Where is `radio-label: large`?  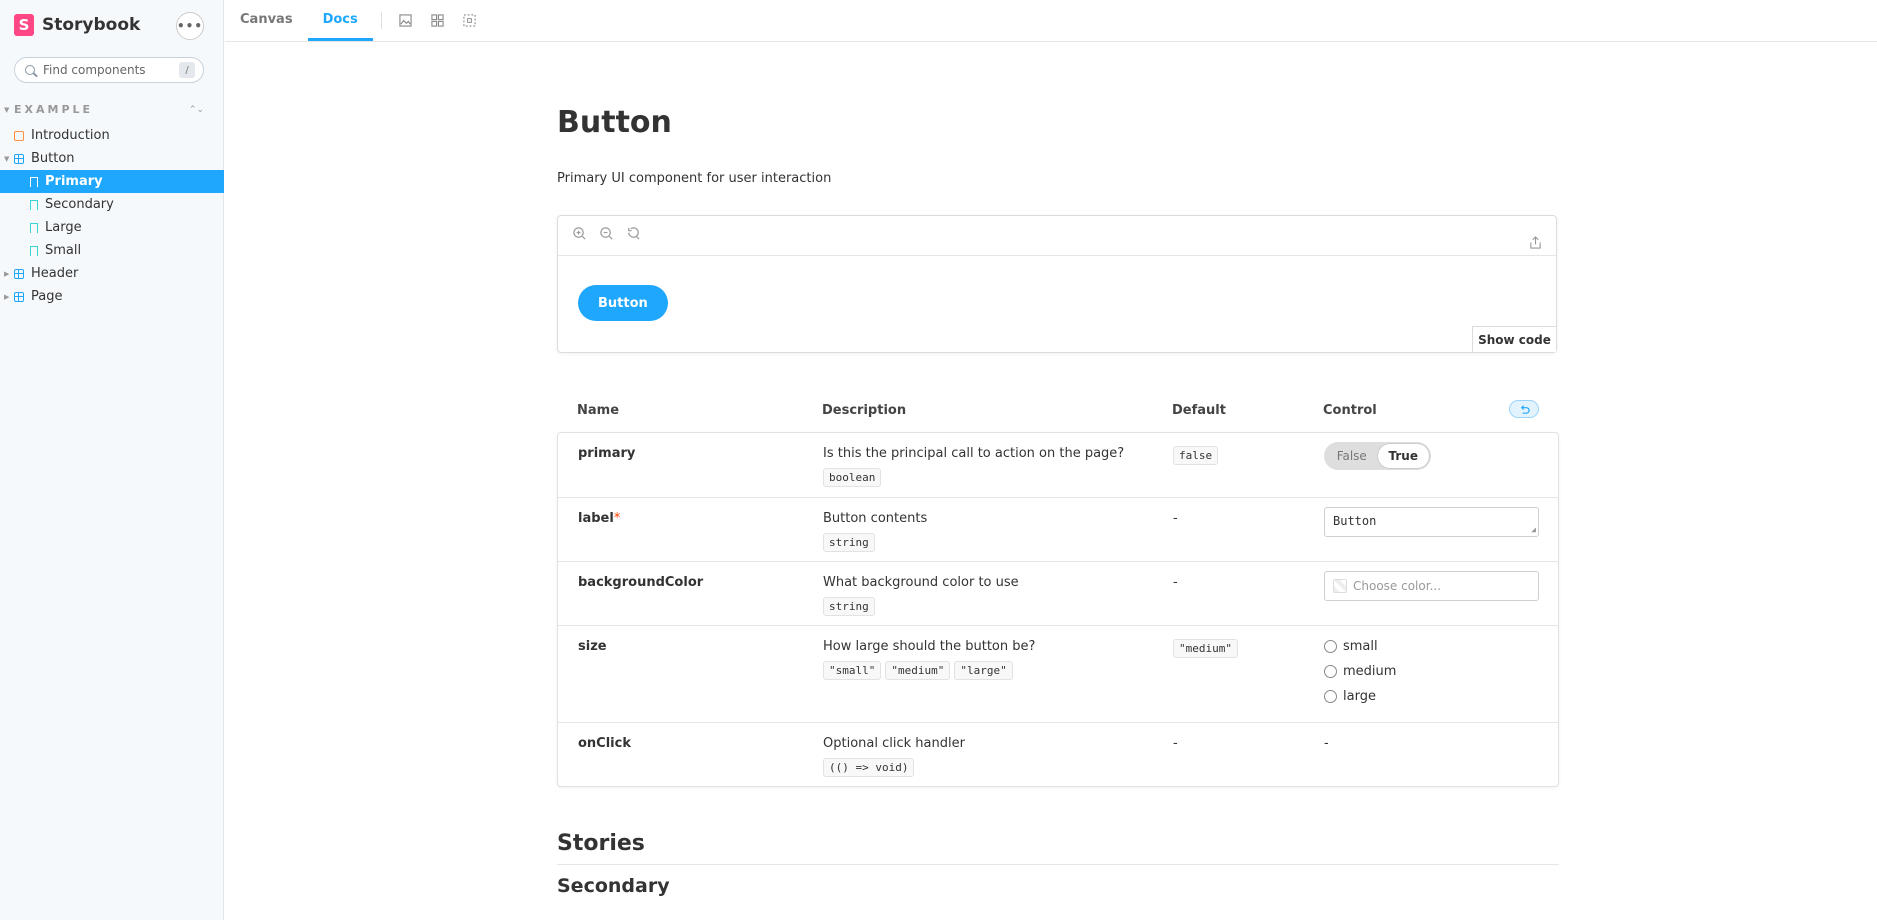
radio-label: large is located at coordinates (1359, 696).